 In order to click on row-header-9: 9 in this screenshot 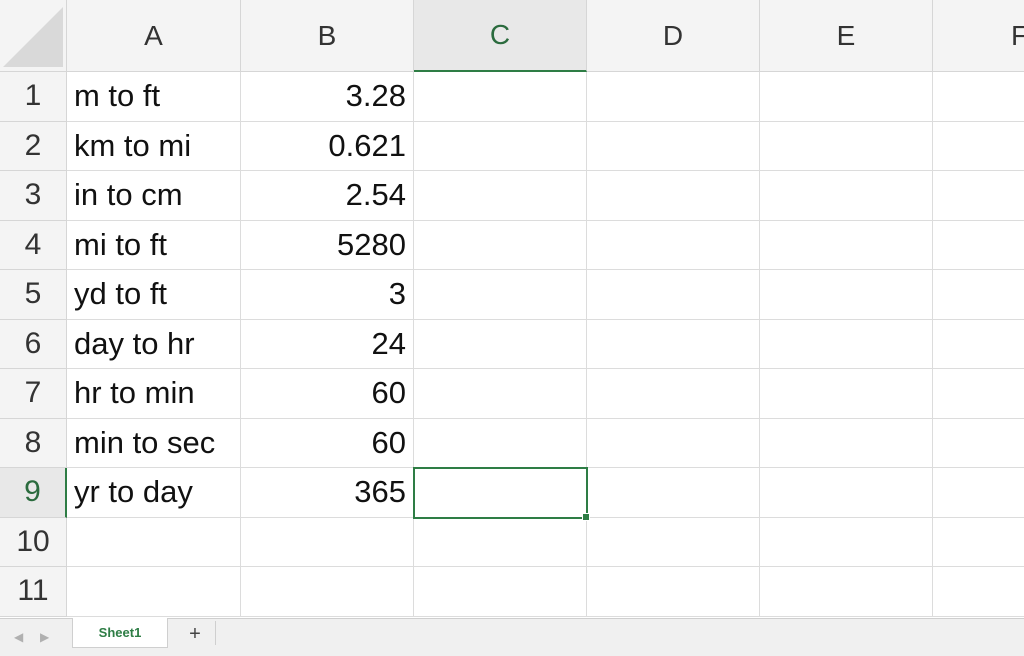, I will do `click(33, 493)`.